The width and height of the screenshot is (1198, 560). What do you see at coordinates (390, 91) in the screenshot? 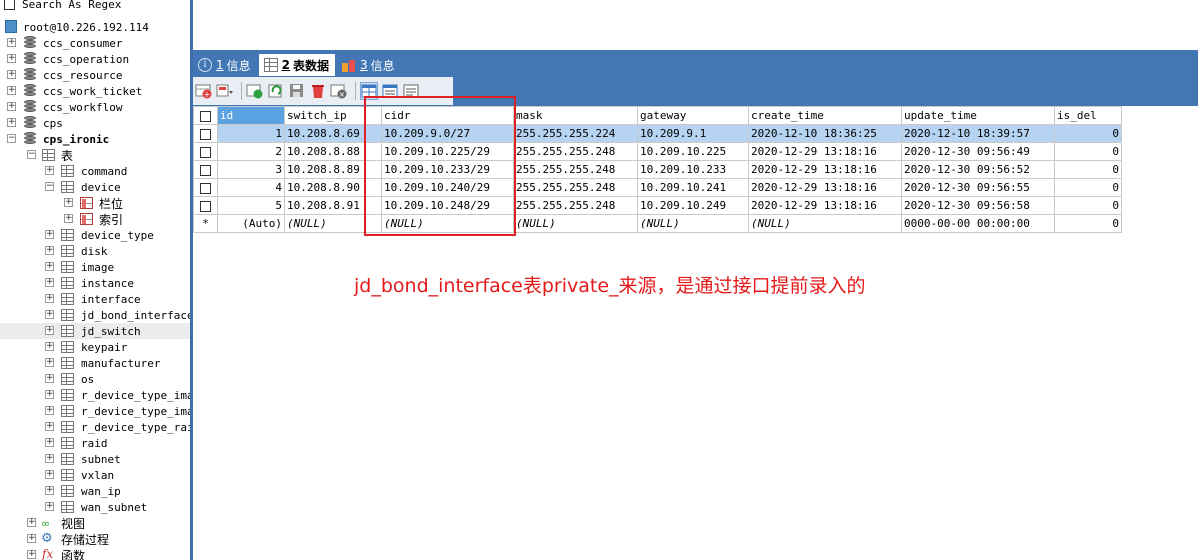
I see `form-view-icon` at bounding box center [390, 91].